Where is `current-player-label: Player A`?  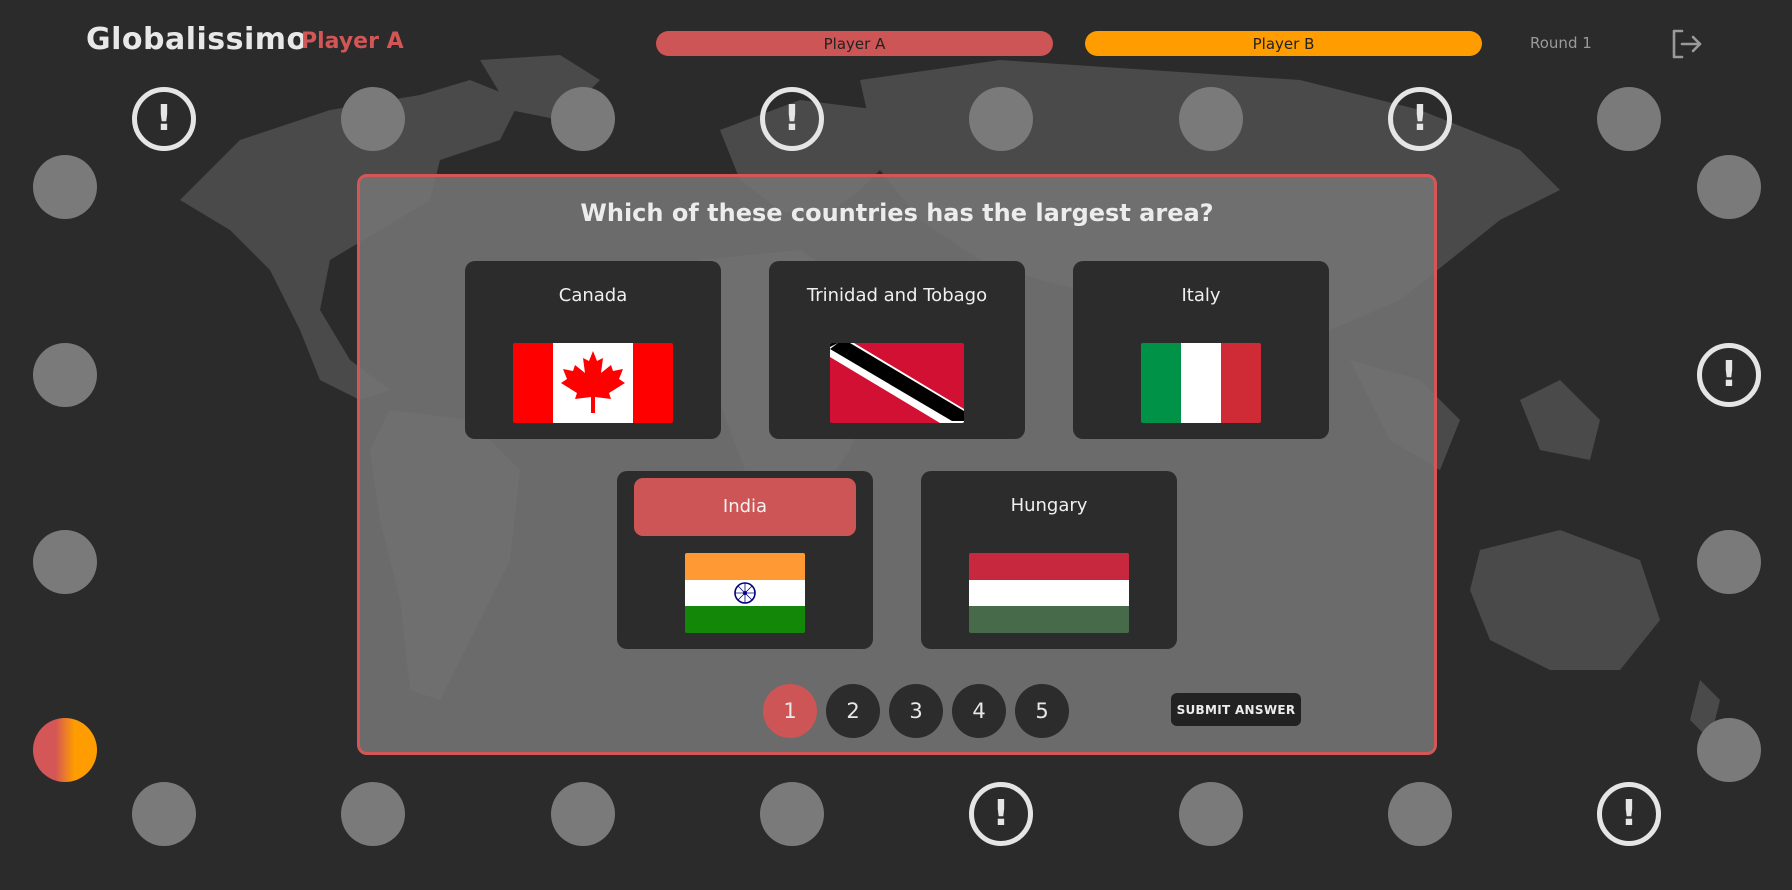 current-player-label: Player A is located at coordinates (352, 41).